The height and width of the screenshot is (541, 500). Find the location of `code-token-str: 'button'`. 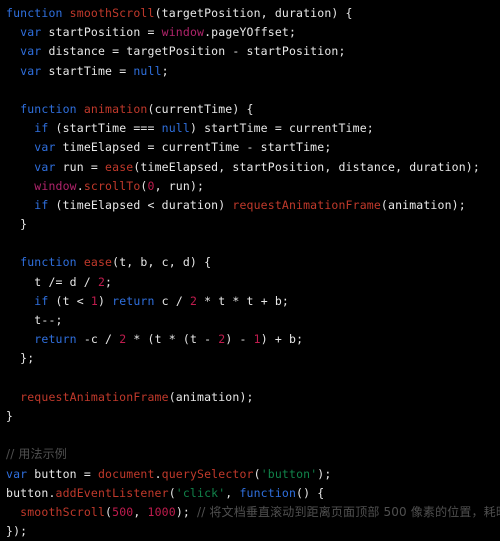

code-token-str: 'button' is located at coordinates (289, 473).